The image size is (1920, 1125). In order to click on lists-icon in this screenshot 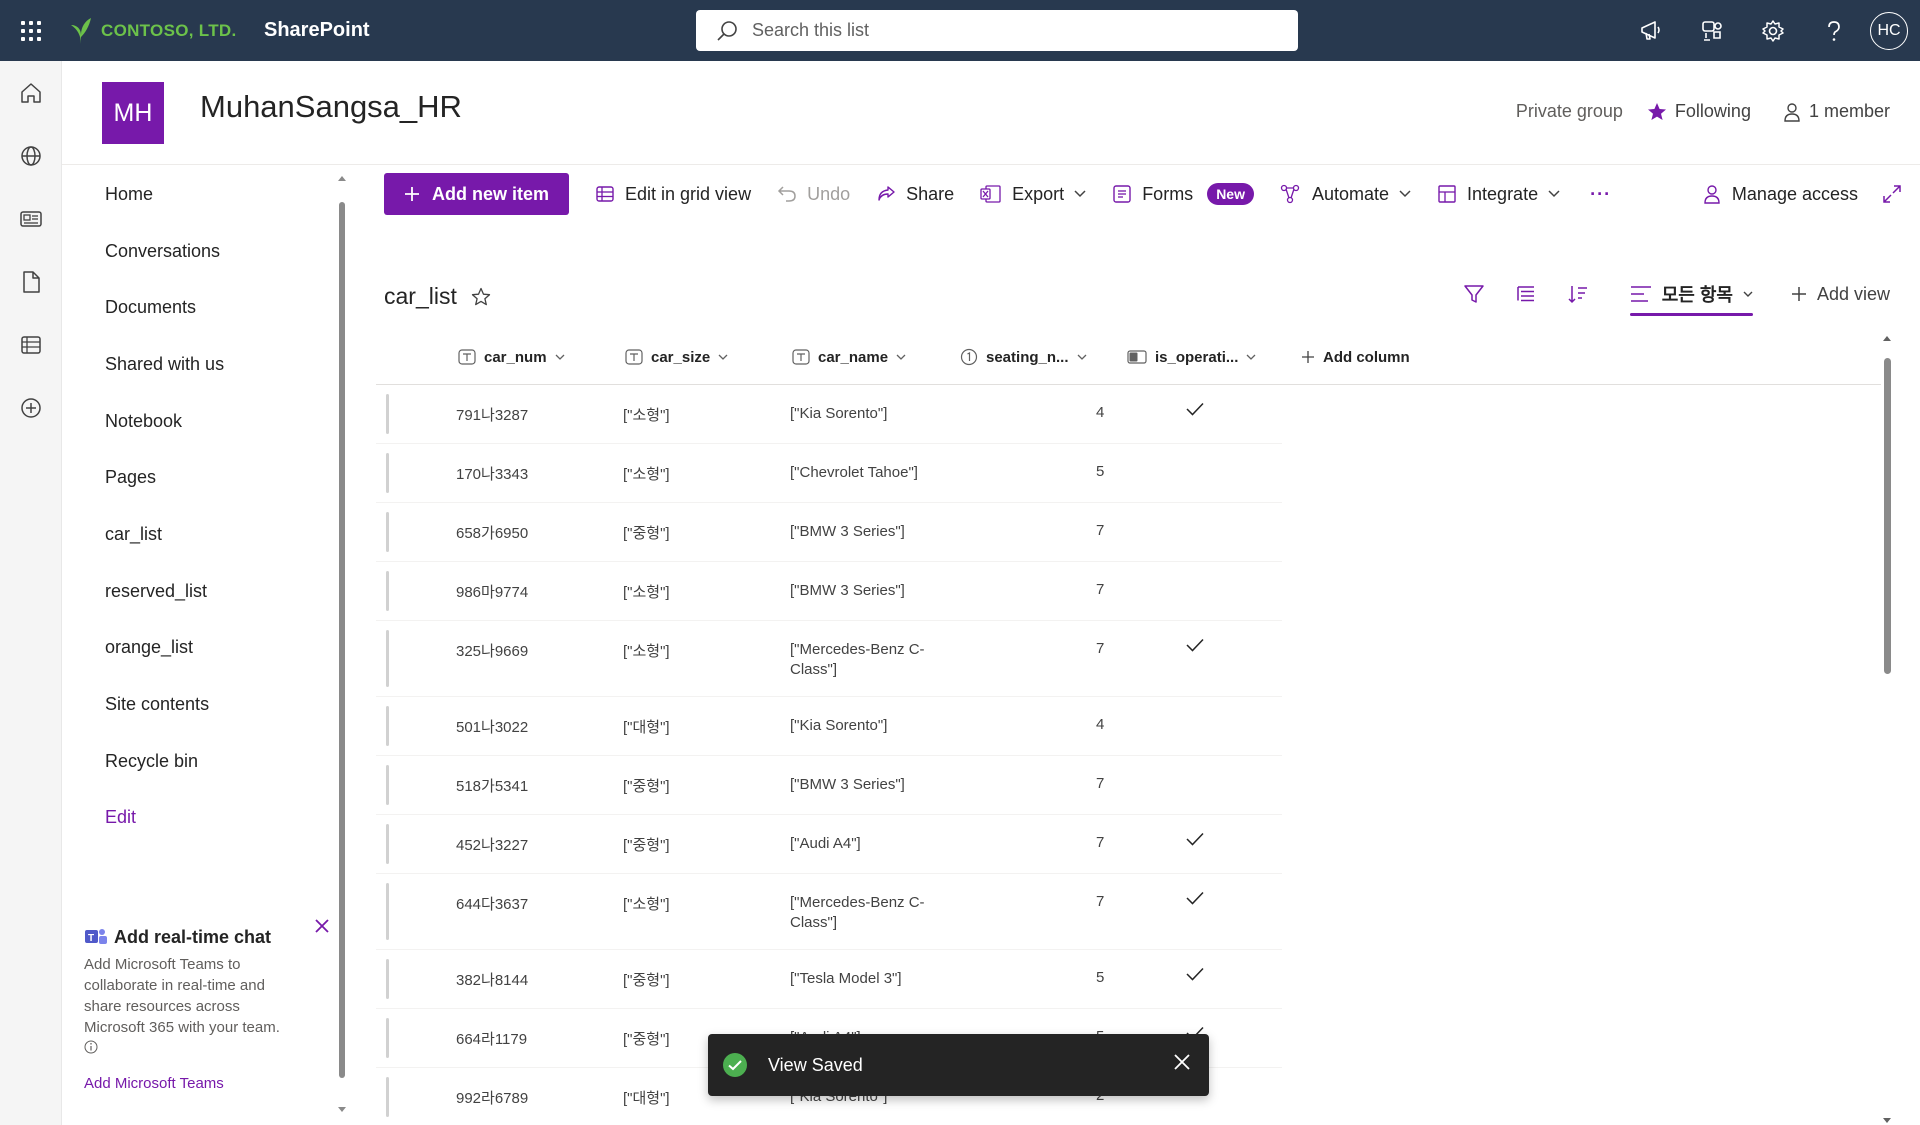, I will do `click(31, 344)`.